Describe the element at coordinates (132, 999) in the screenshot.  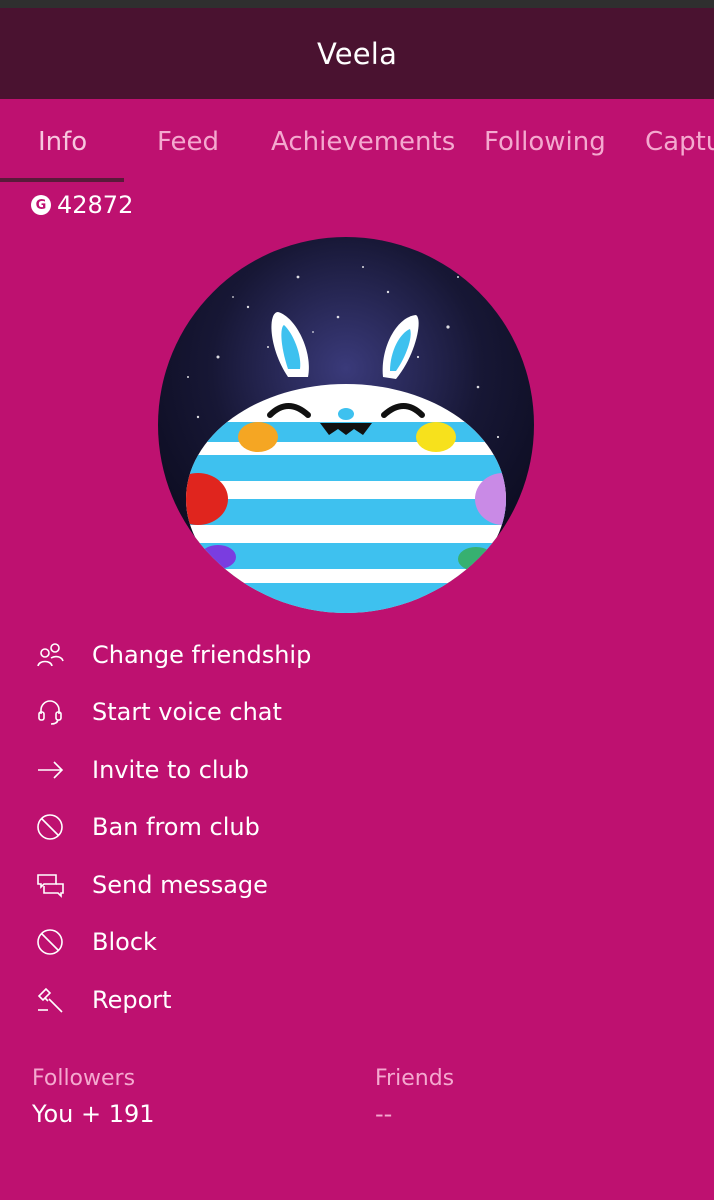
I see `report-label: Report` at that location.